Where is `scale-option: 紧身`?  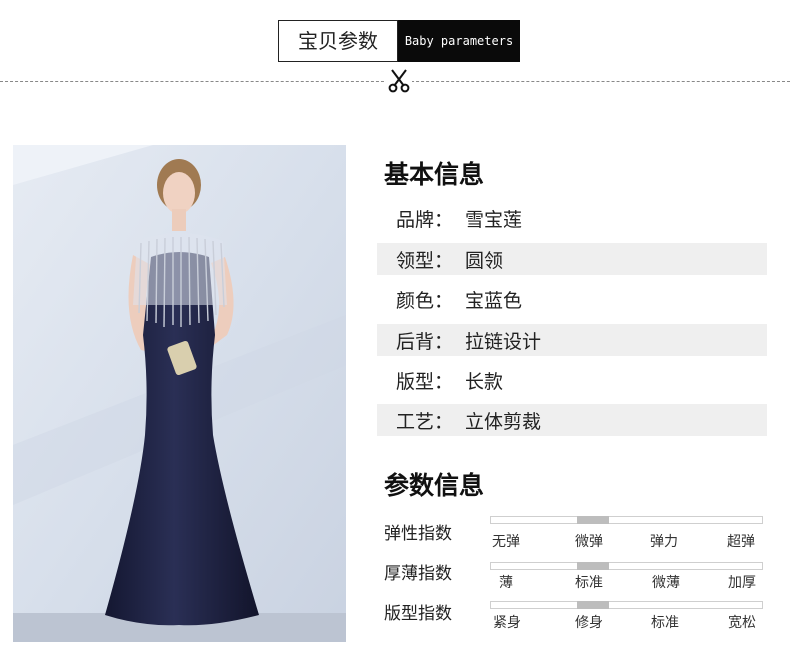
scale-option: 紧身 is located at coordinates (507, 623).